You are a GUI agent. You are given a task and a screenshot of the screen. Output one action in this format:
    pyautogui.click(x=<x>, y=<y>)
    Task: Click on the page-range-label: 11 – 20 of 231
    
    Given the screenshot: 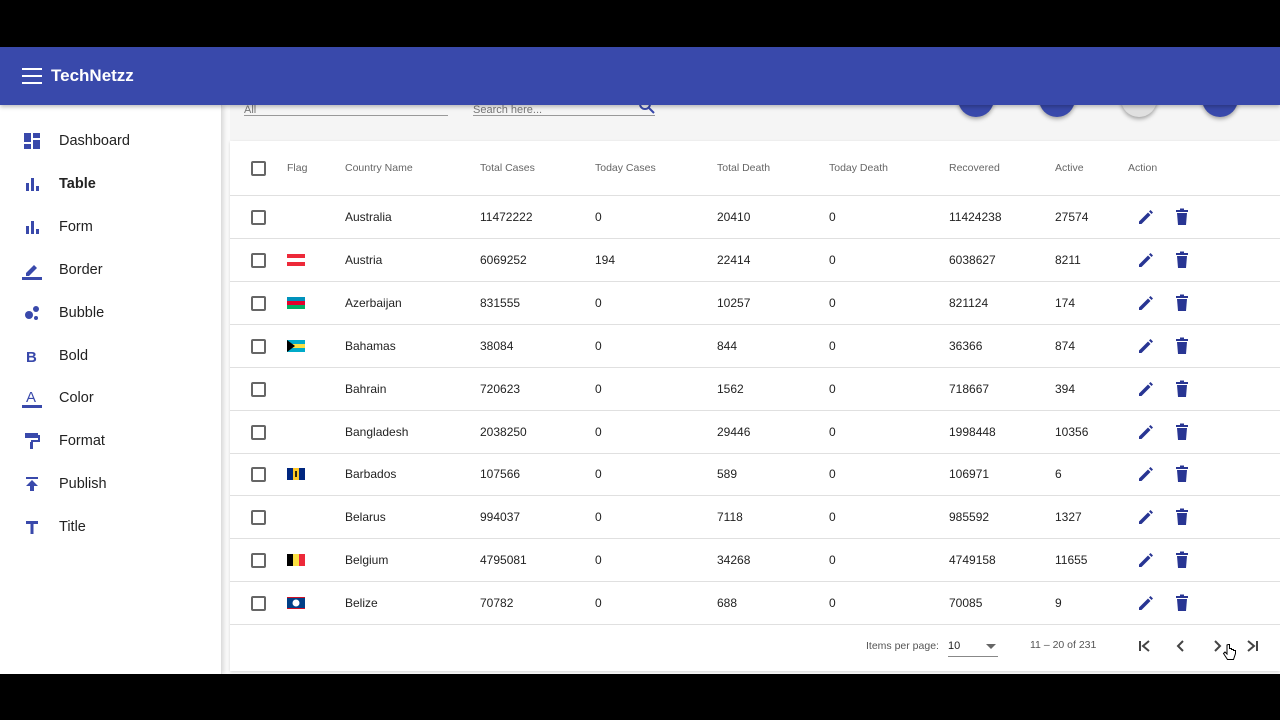 What is the action you would take?
    pyautogui.click(x=1063, y=645)
    